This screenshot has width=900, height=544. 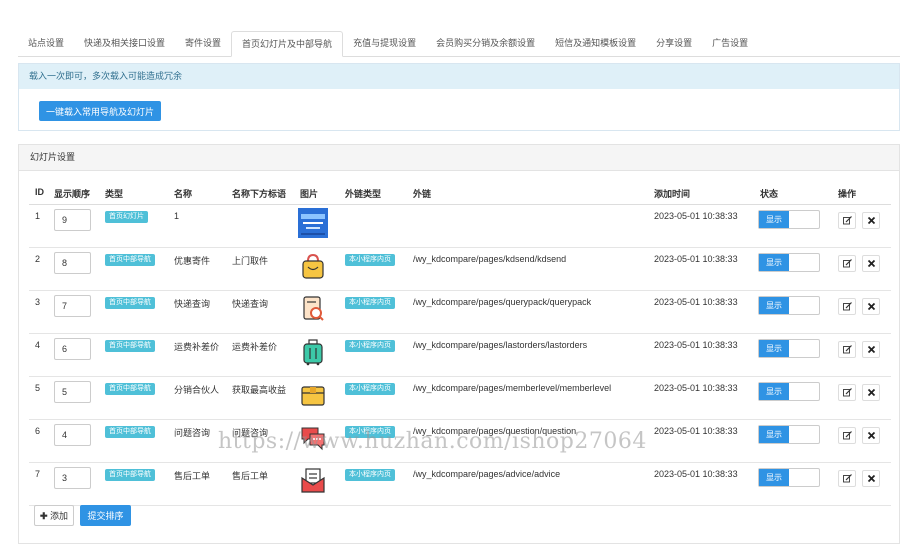 I want to click on type-badge: 首页幻灯片, so click(x=126, y=217).